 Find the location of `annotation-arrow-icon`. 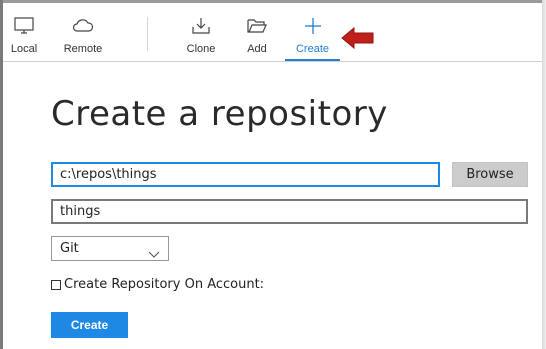

annotation-arrow-icon is located at coordinates (358, 40).